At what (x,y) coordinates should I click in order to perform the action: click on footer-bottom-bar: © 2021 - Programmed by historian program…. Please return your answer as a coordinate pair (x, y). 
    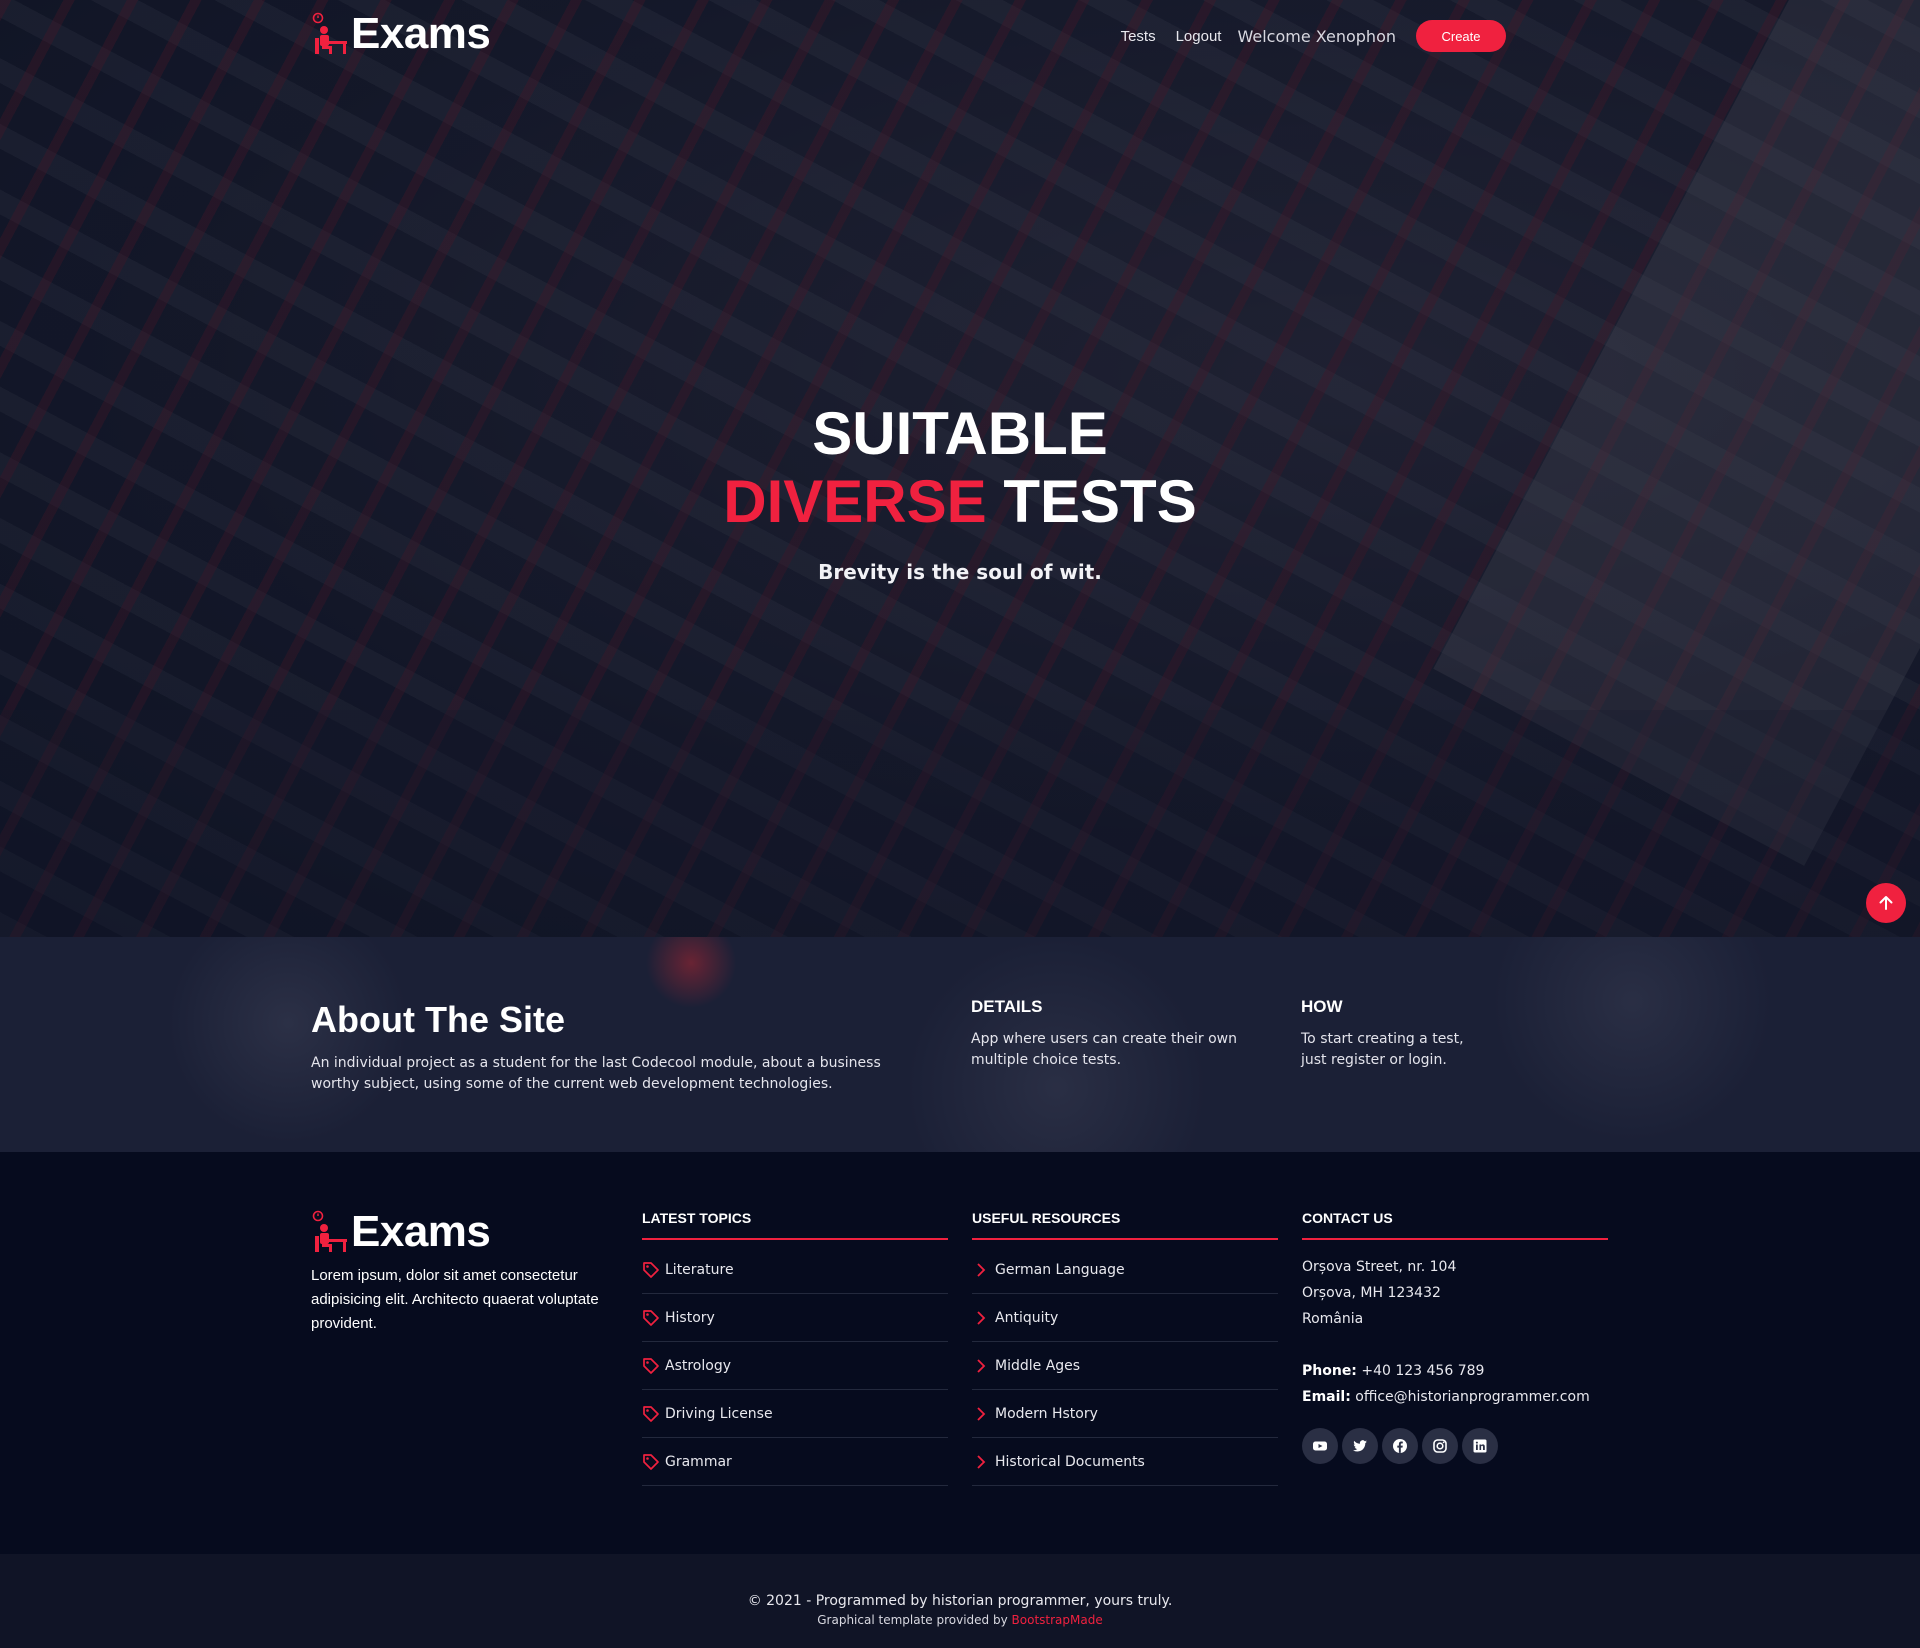
    Looking at the image, I should click on (960, 1601).